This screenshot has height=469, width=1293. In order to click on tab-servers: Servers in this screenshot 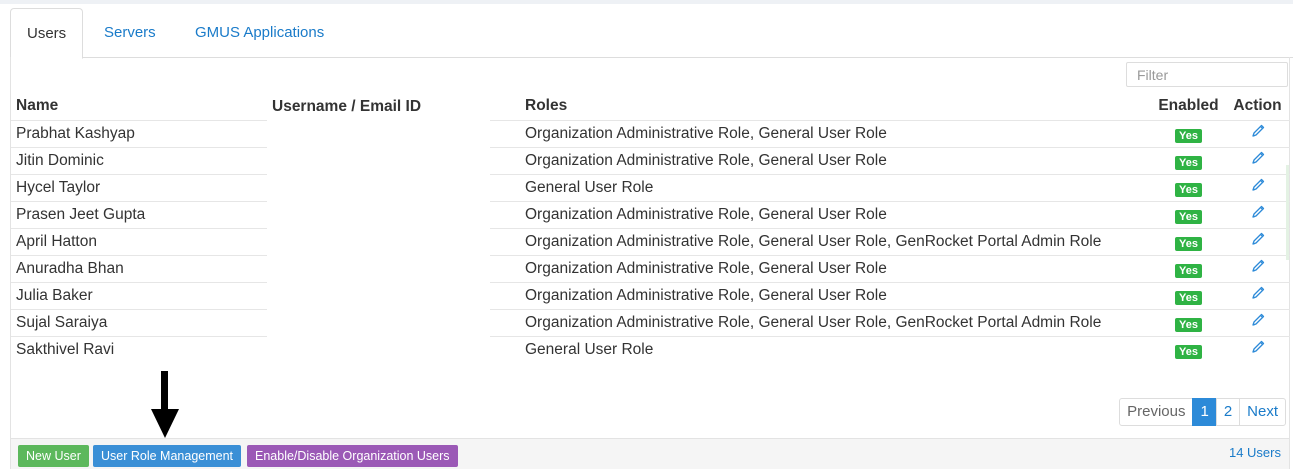, I will do `click(130, 33)`.